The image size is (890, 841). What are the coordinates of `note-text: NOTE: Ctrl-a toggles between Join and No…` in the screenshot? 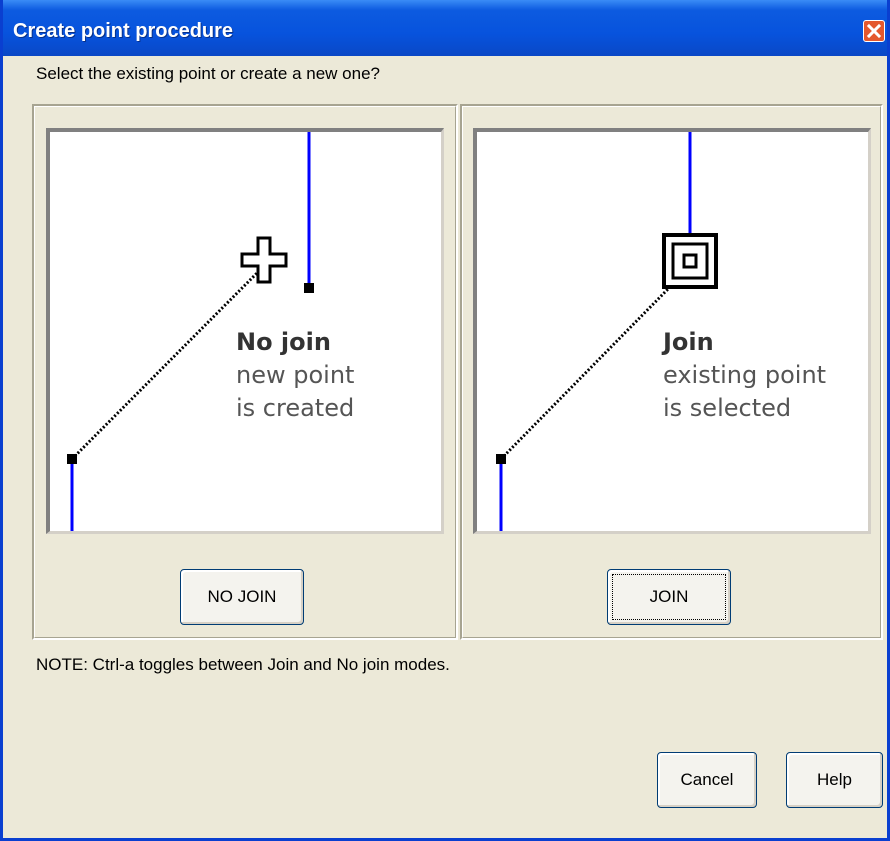 It's located at (243, 664).